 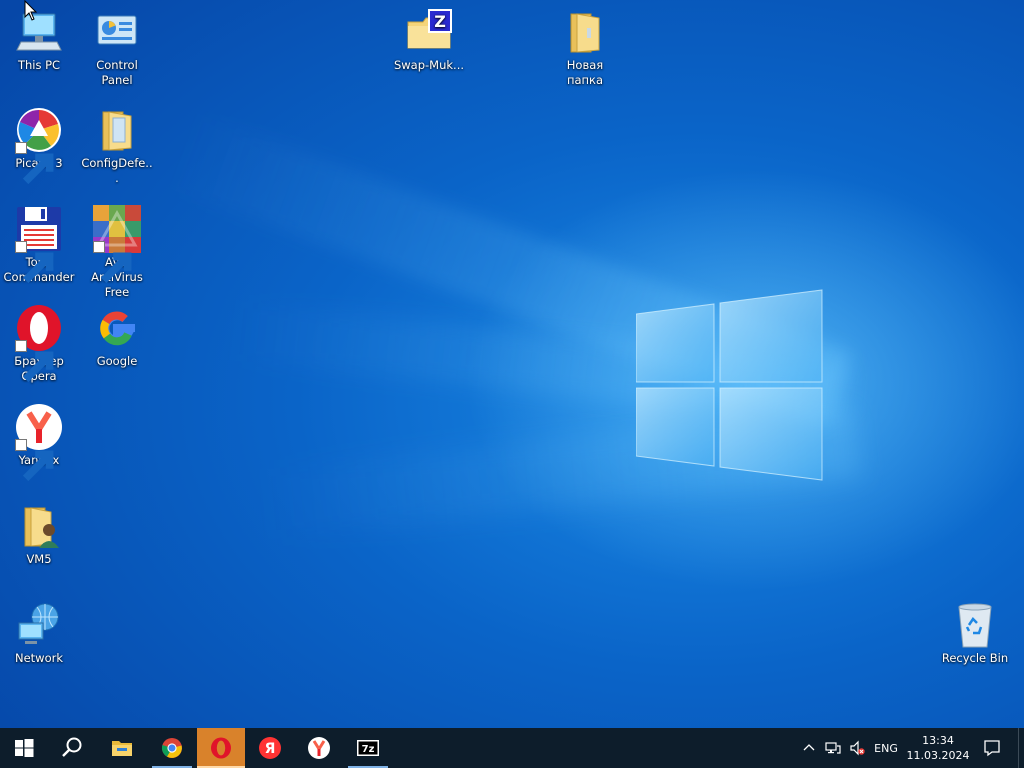 I want to click on taskbar-file-explorer, so click(x=122, y=748).